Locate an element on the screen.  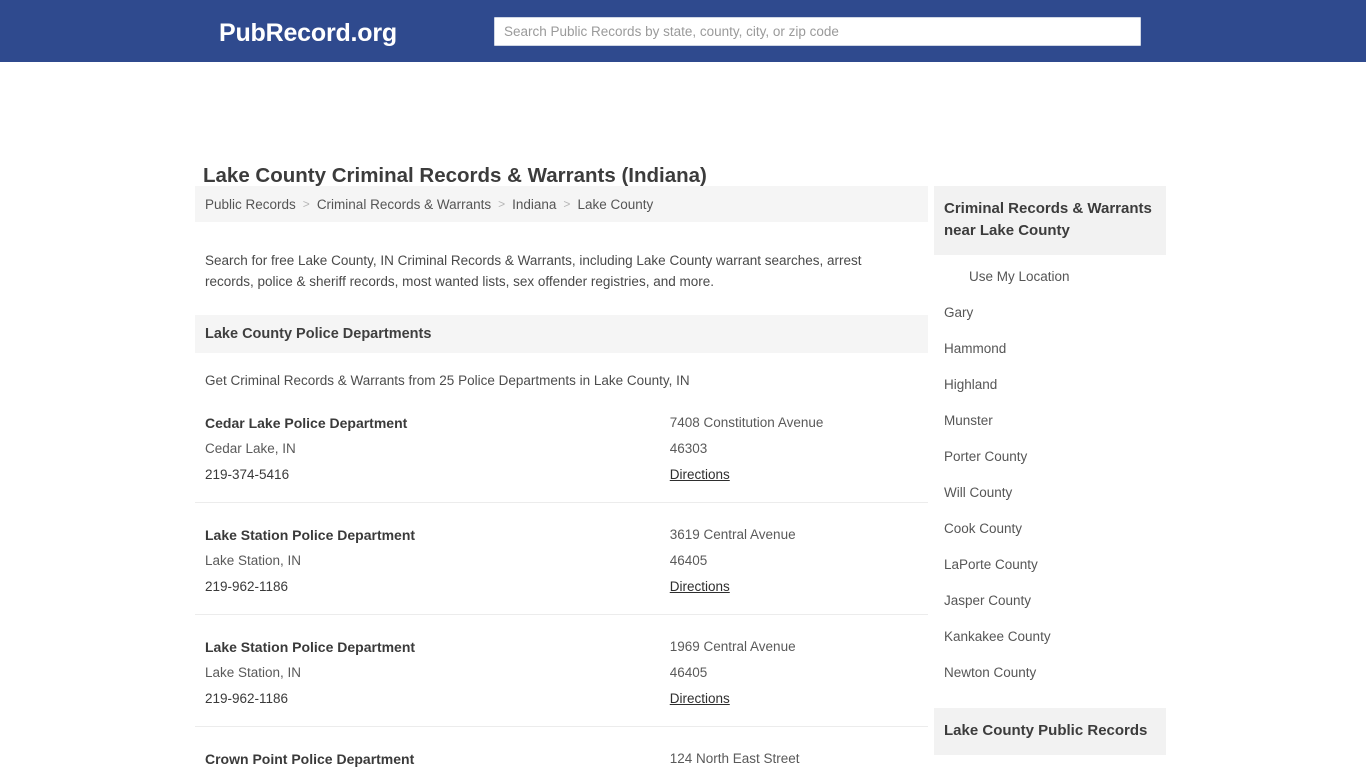
sidebar-item-highland: Highland is located at coordinates (1050, 385).